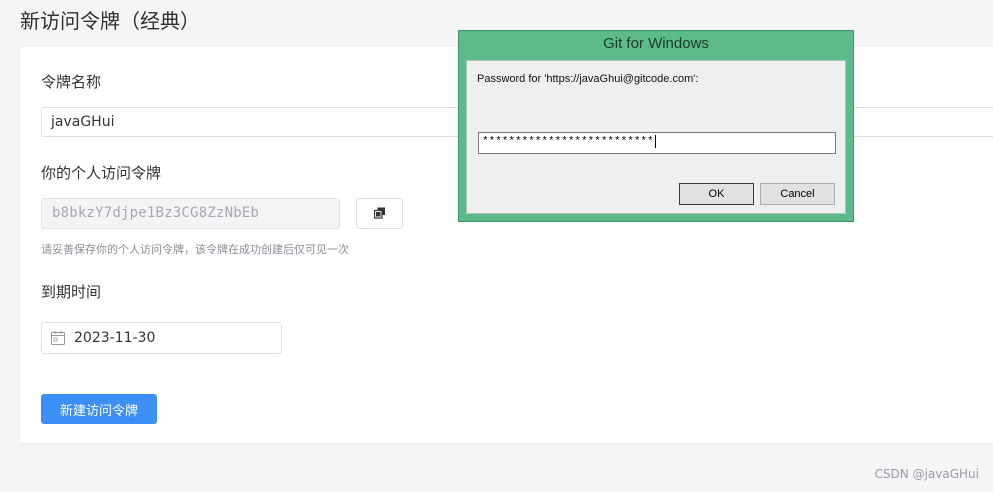 The height and width of the screenshot is (492, 993). I want to click on token-name-label: 令牌名称, so click(71, 82).